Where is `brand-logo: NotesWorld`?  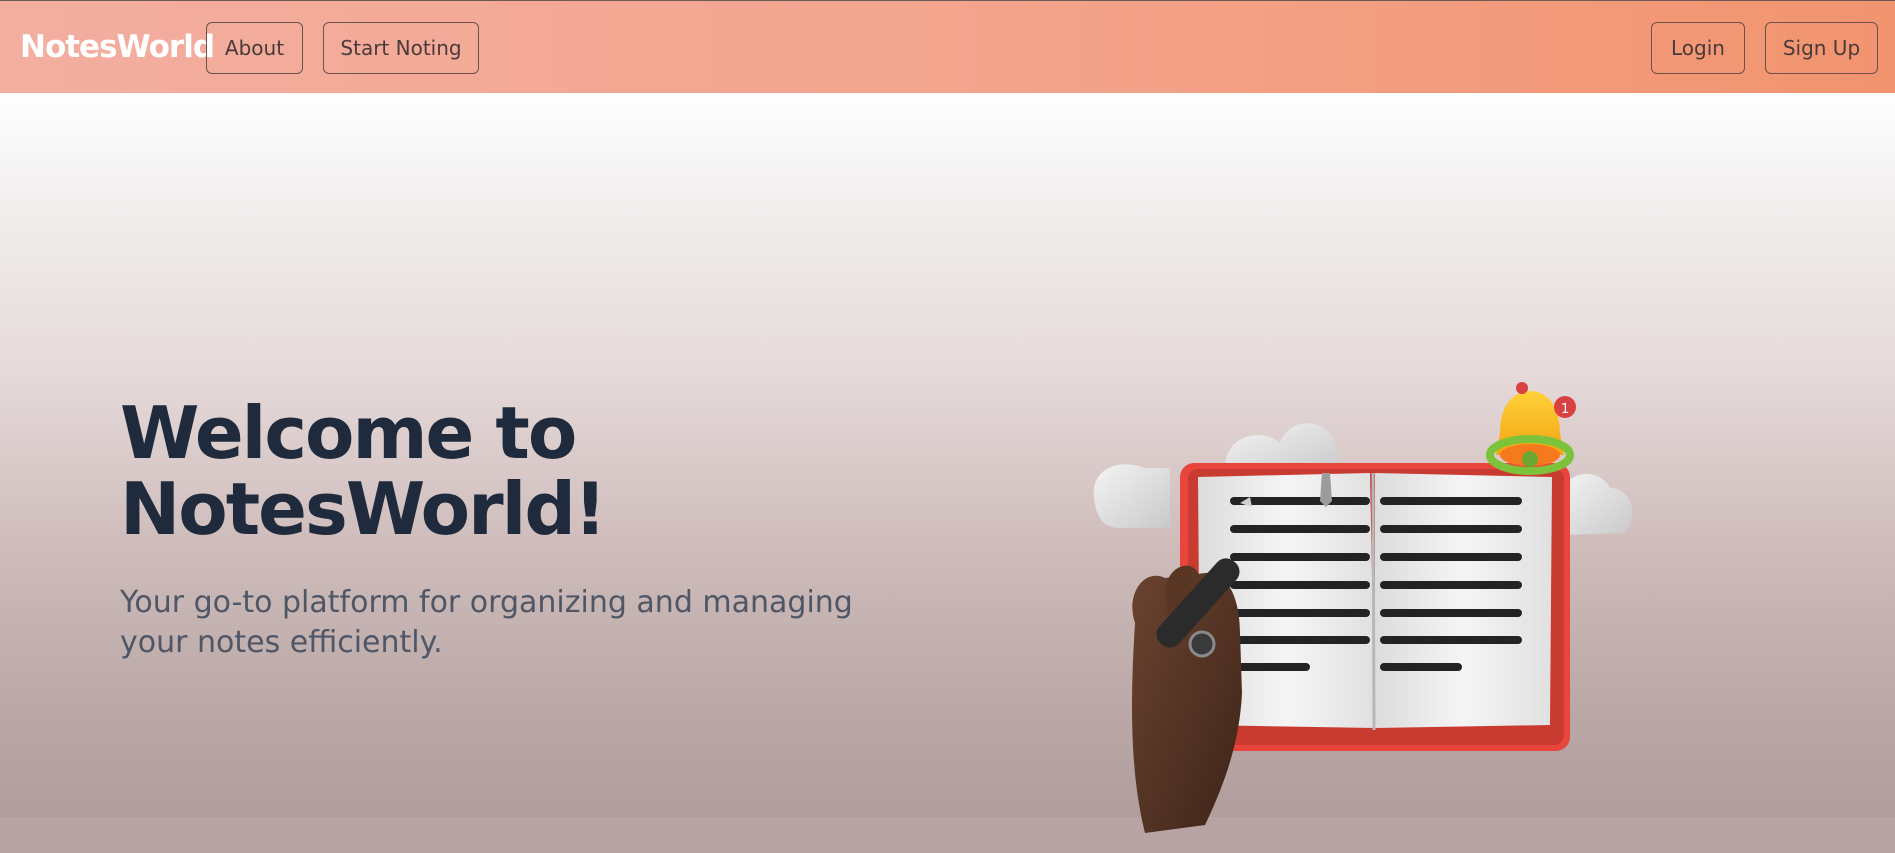
brand-logo: NotesWorld is located at coordinates (117, 47).